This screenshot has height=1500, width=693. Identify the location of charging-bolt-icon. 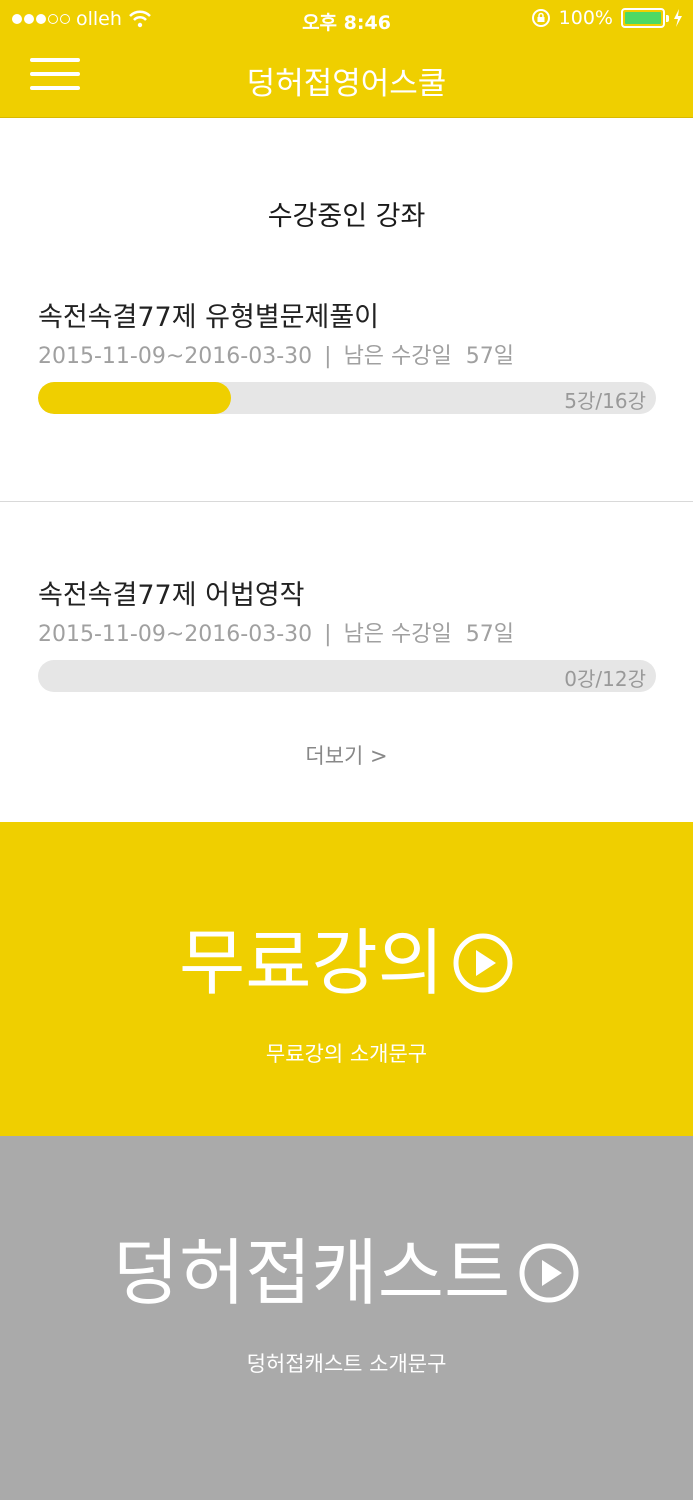
(678, 18).